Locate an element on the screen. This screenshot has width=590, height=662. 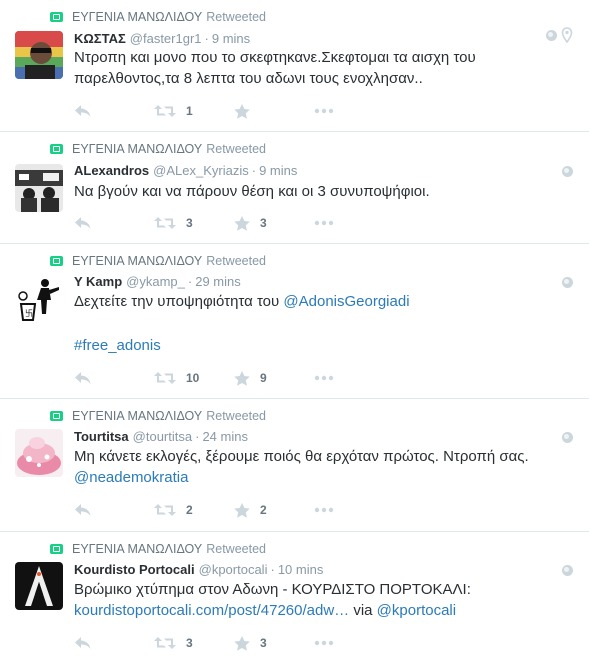
retweet-button: 1 is located at coordinates (194, 111).